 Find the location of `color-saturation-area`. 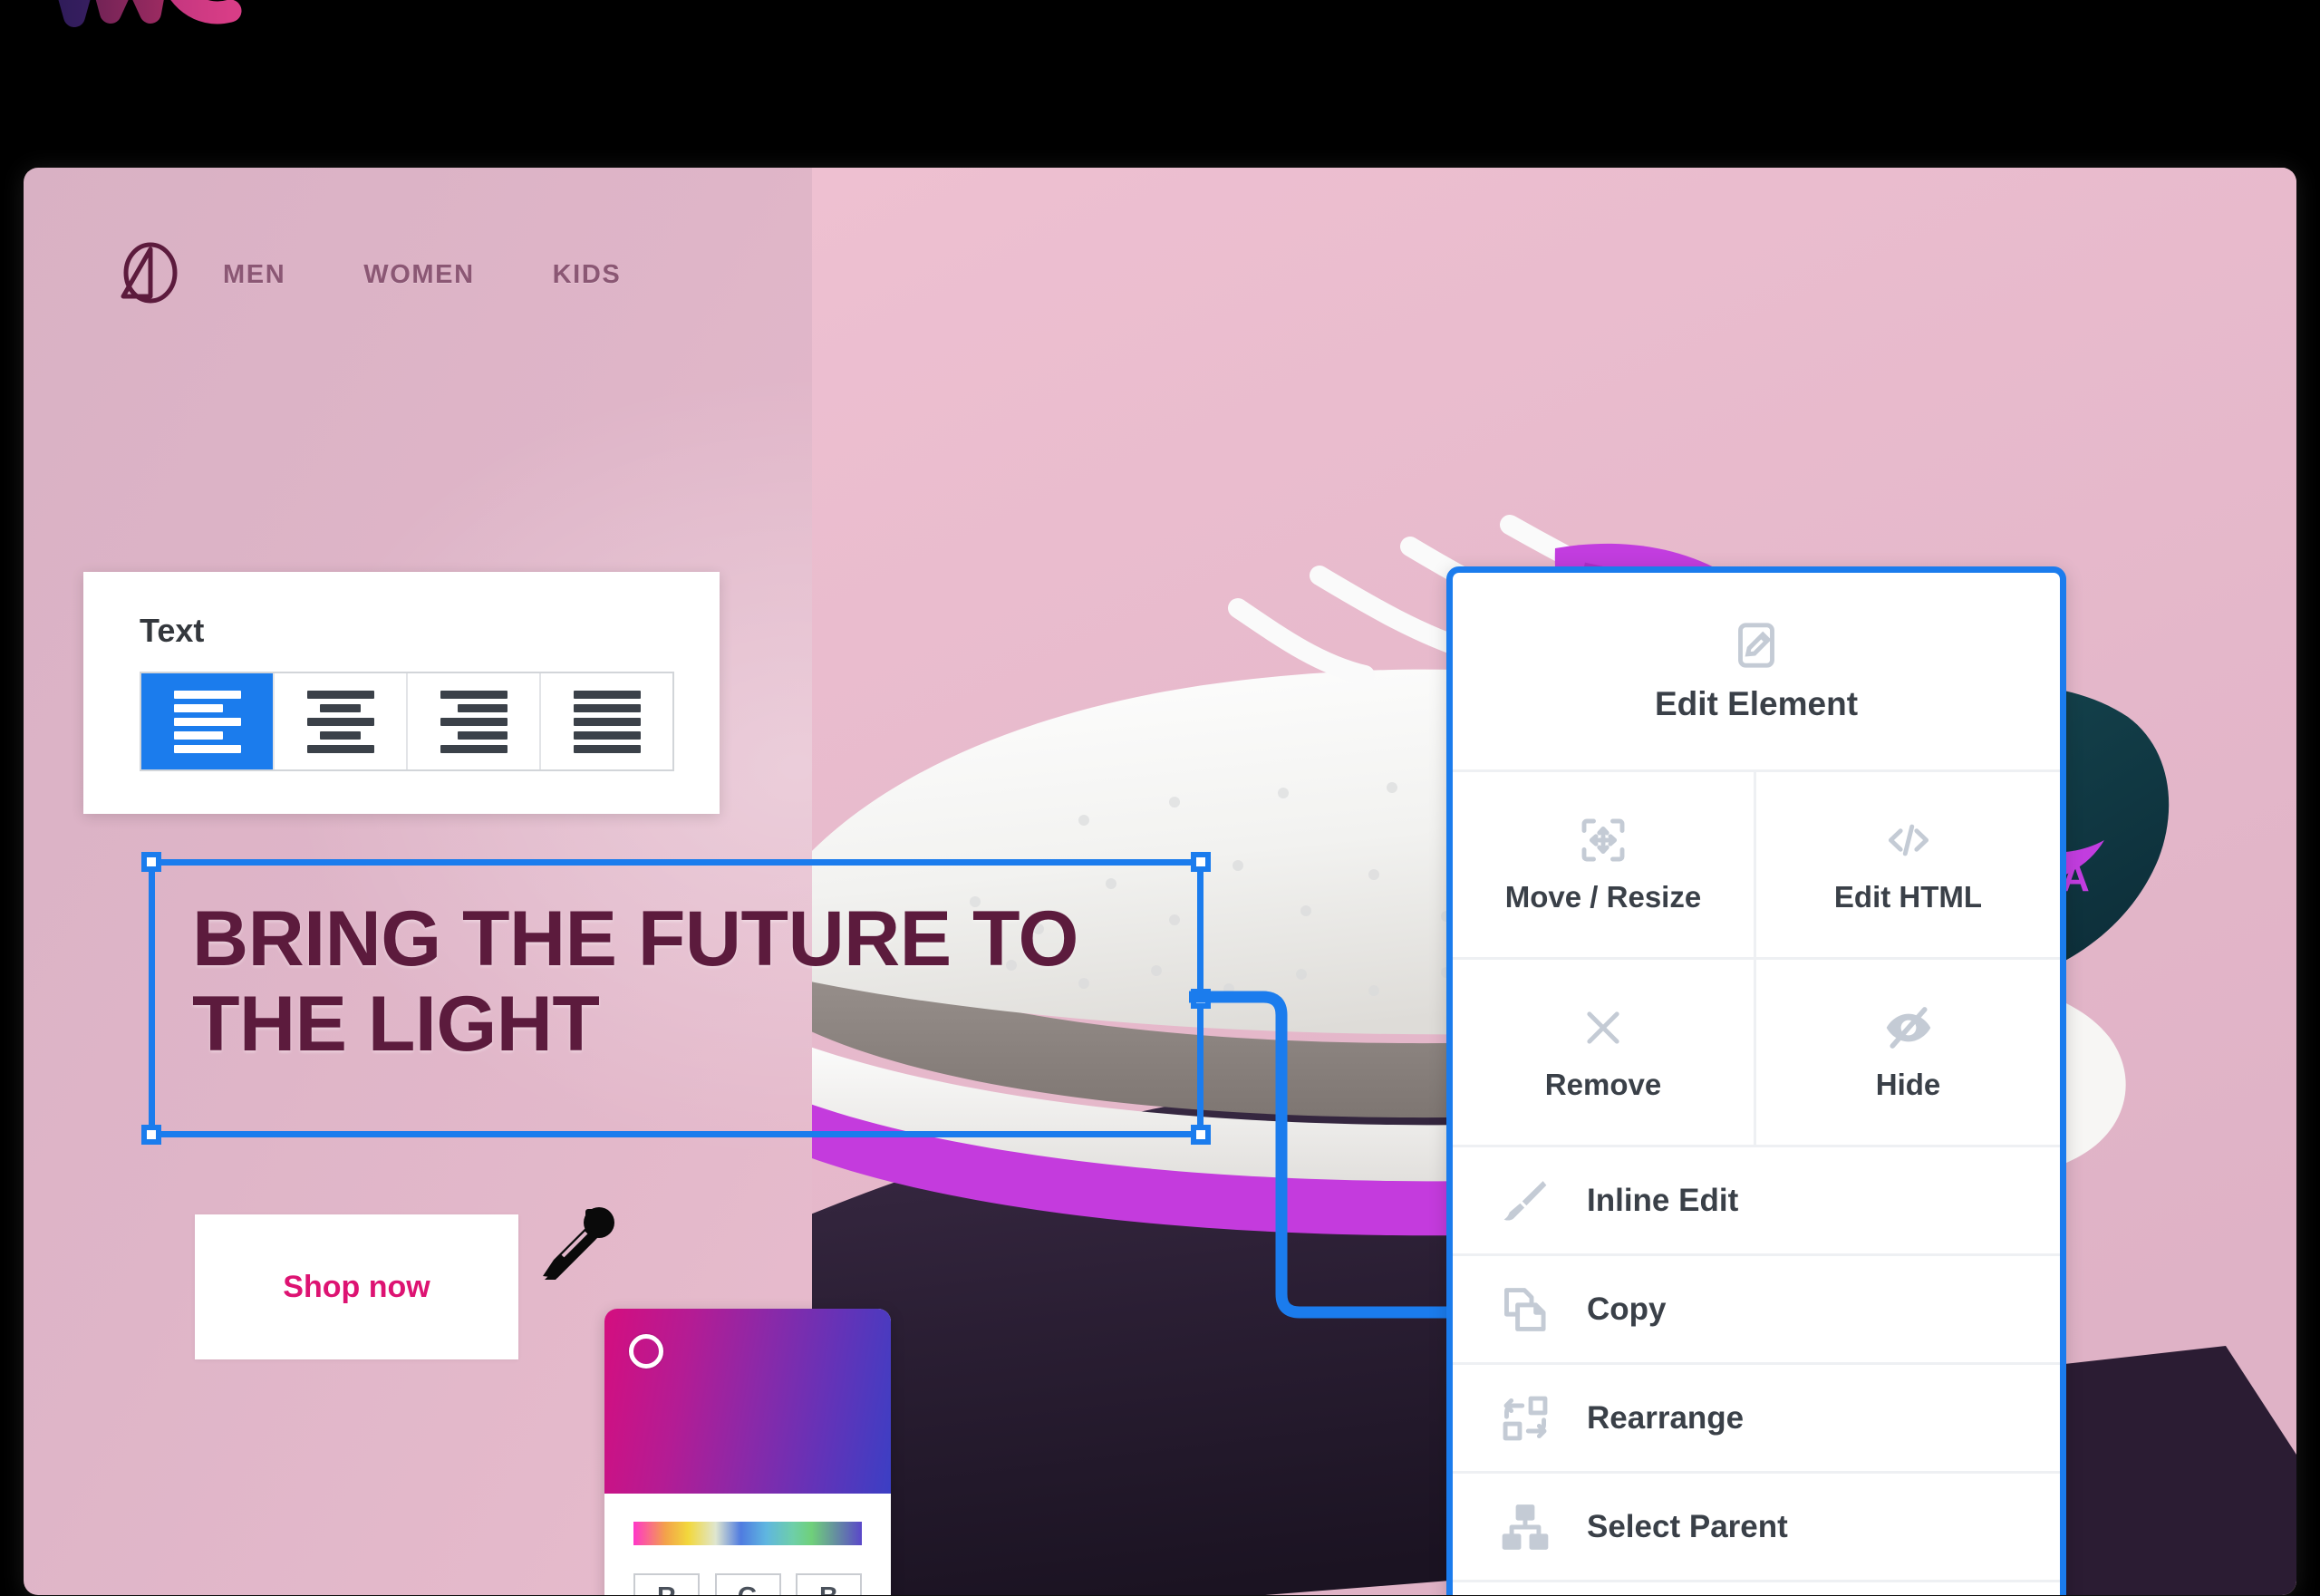

color-saturation-area is located at coordinates (747, 1401).